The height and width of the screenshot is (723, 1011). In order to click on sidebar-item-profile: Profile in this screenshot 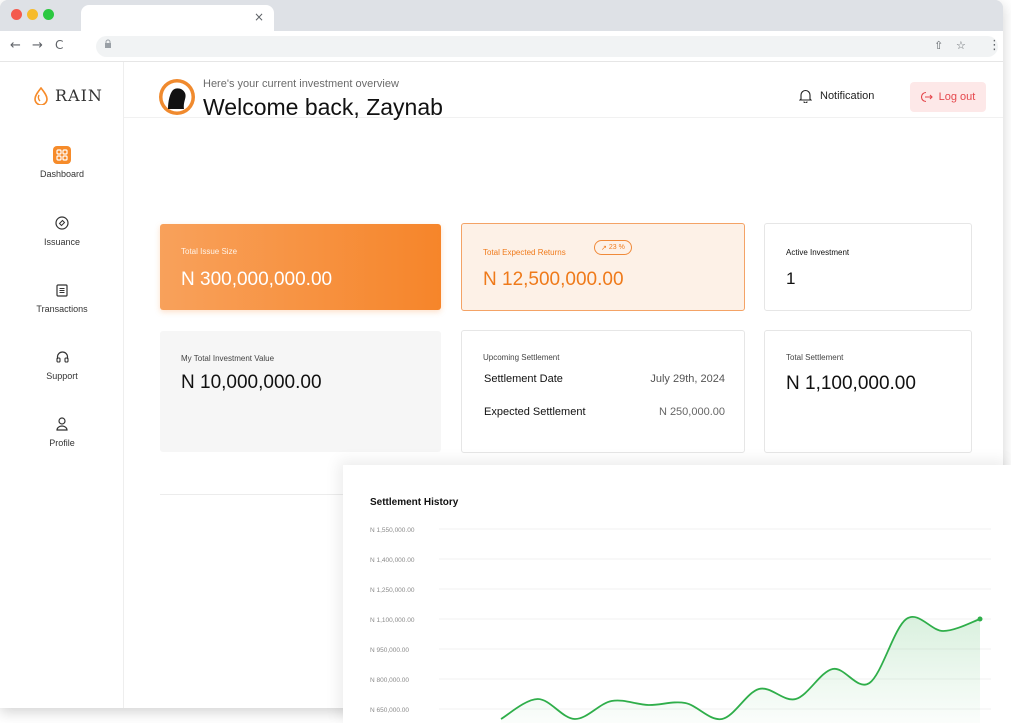, I will do `click(62, 431)`.